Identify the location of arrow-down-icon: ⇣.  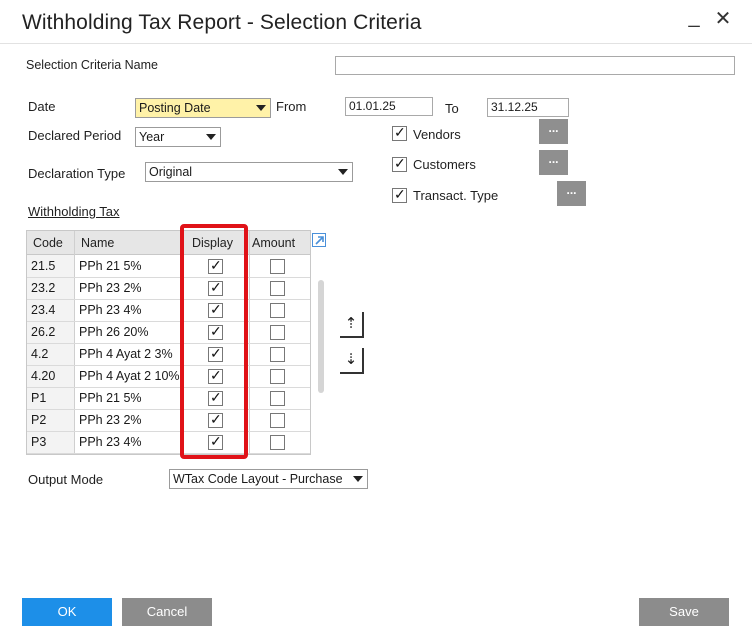
(351, 359).